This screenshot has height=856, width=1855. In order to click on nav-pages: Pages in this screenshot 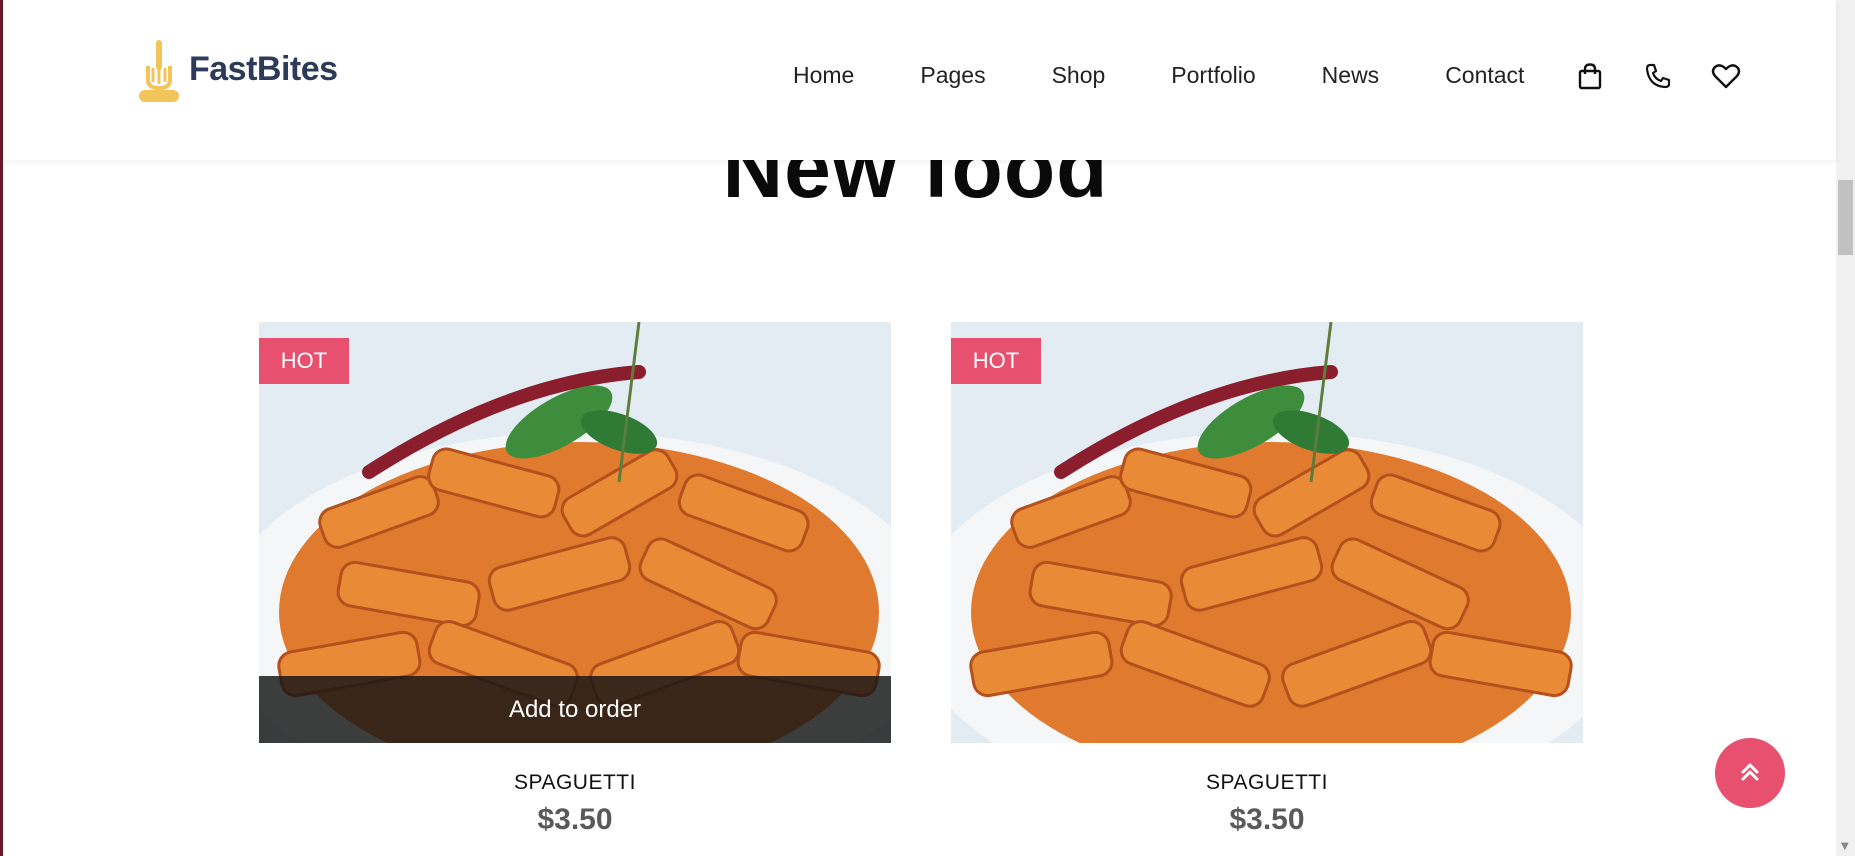, I will do `click(952, 75)`.